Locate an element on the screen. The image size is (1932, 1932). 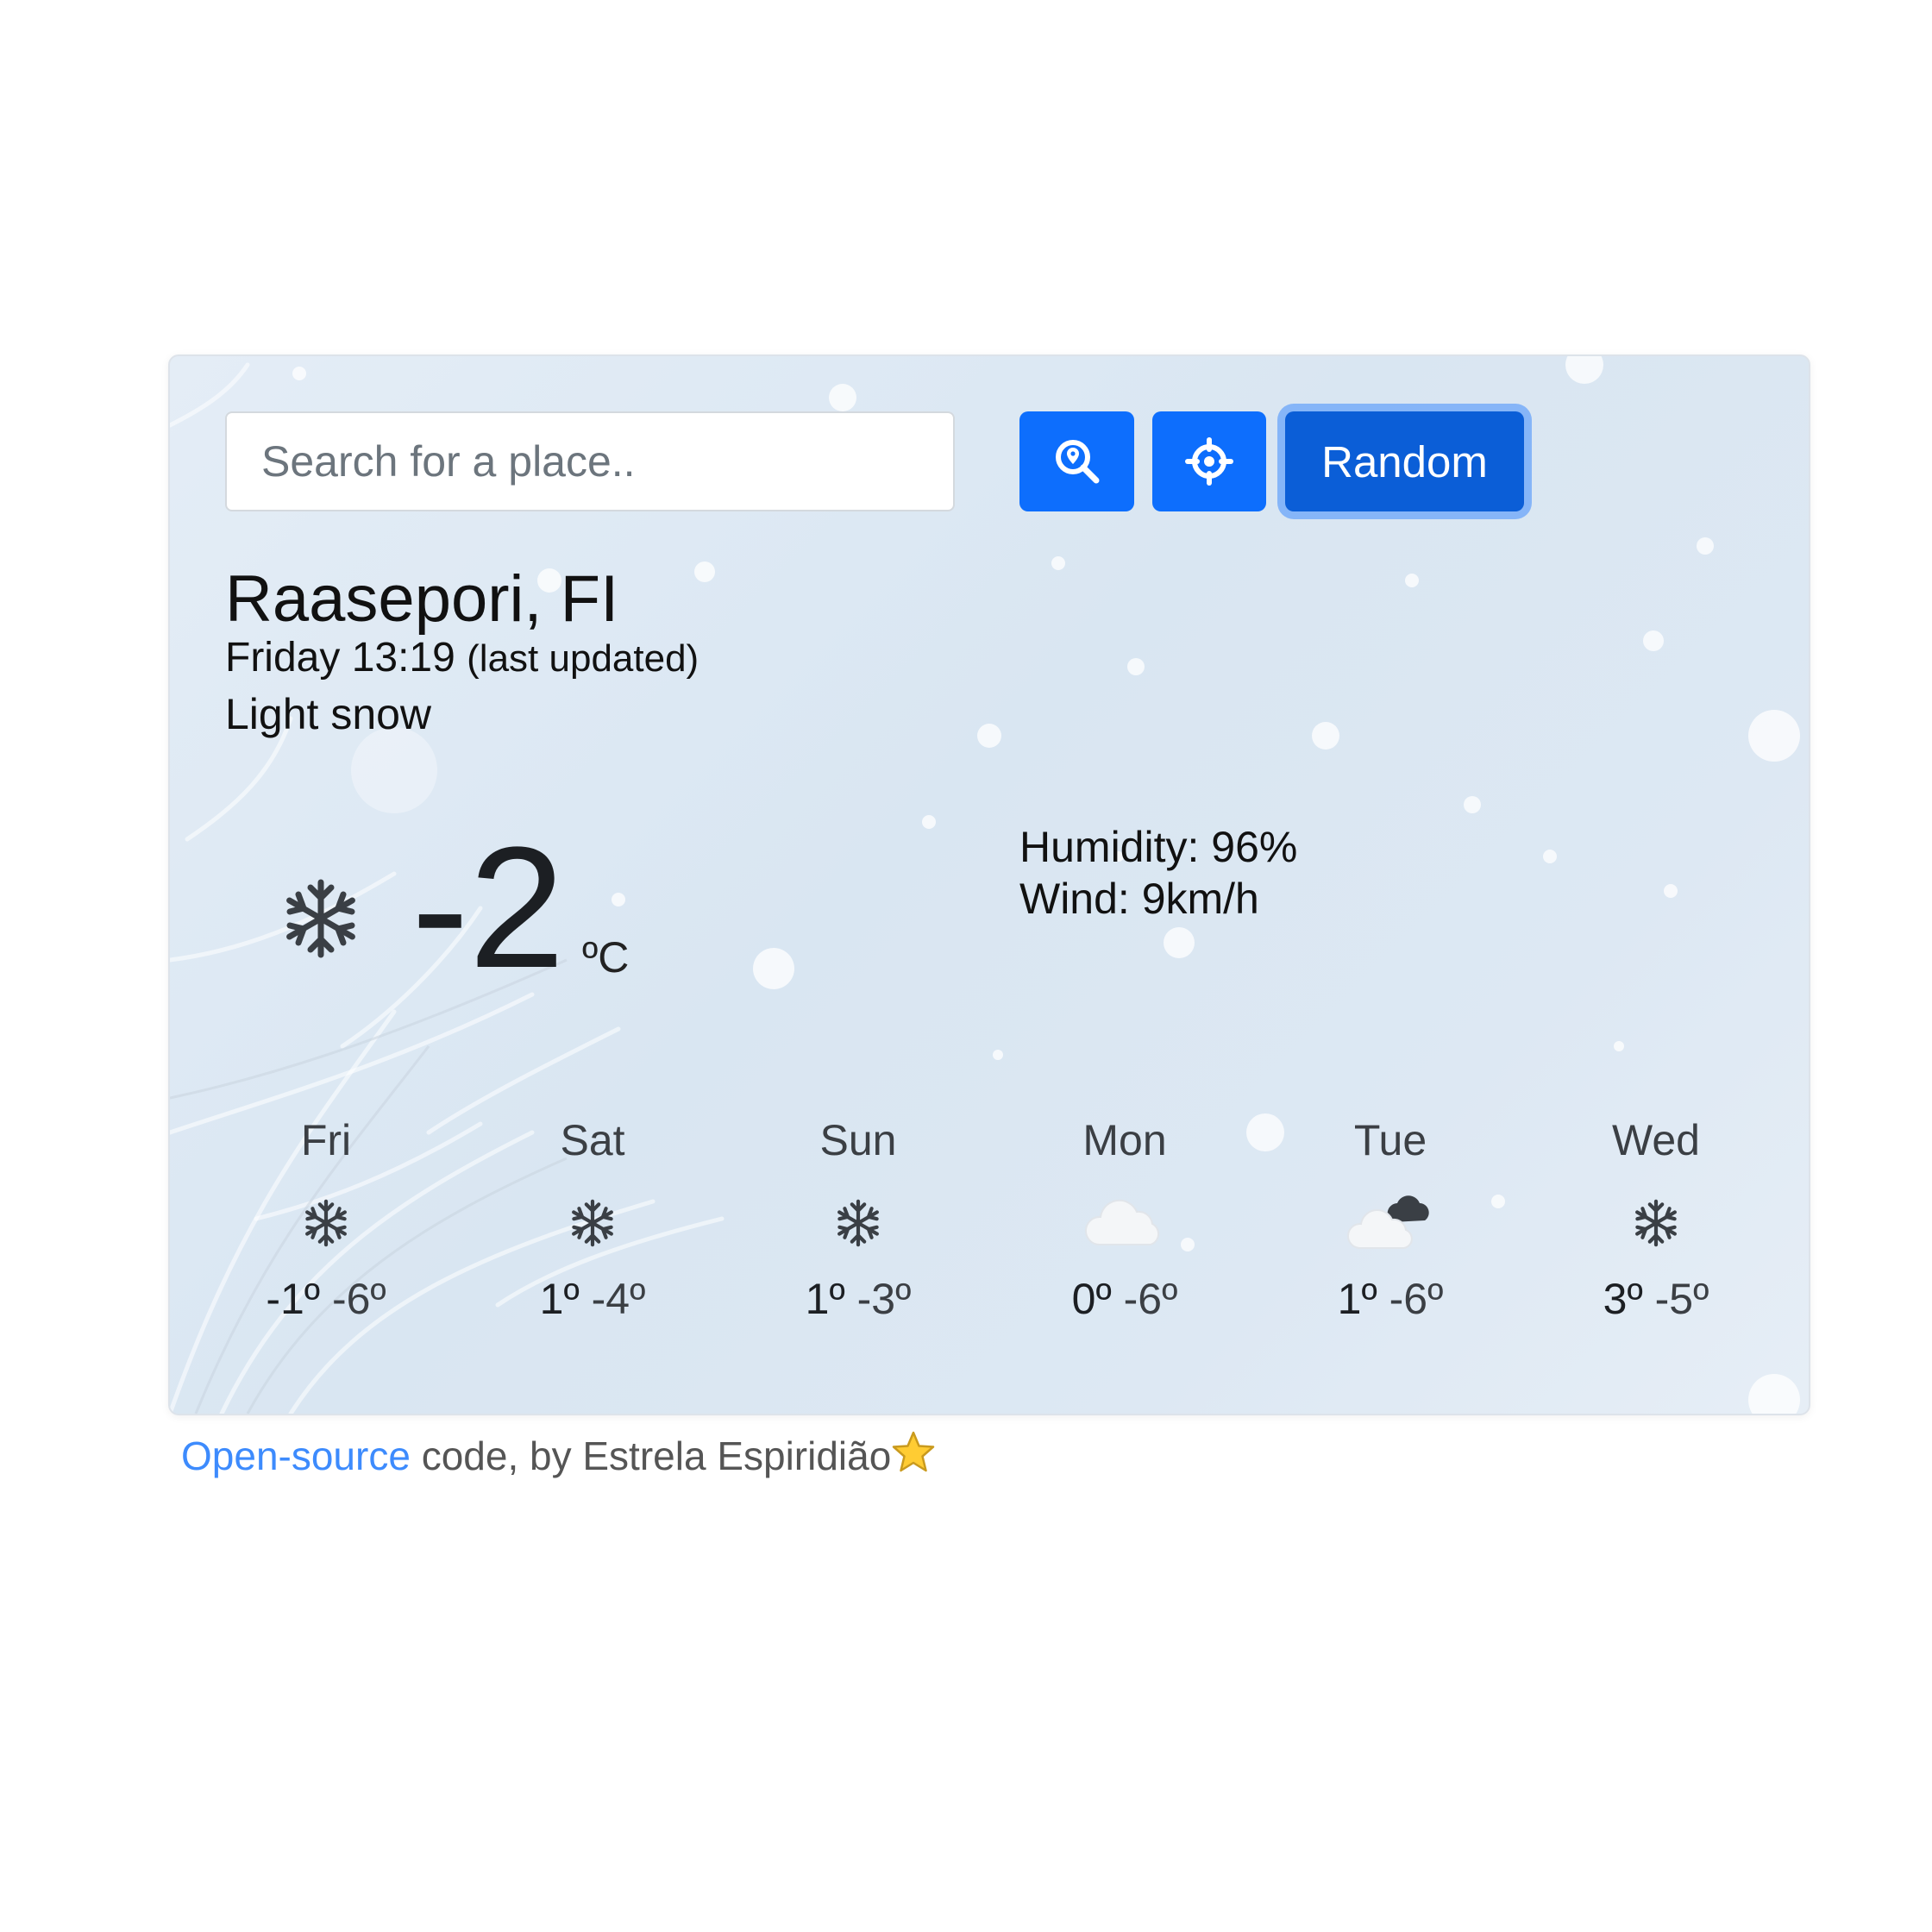
forecast-temps: 0º -6º is located at coordinates (1124, 1299).